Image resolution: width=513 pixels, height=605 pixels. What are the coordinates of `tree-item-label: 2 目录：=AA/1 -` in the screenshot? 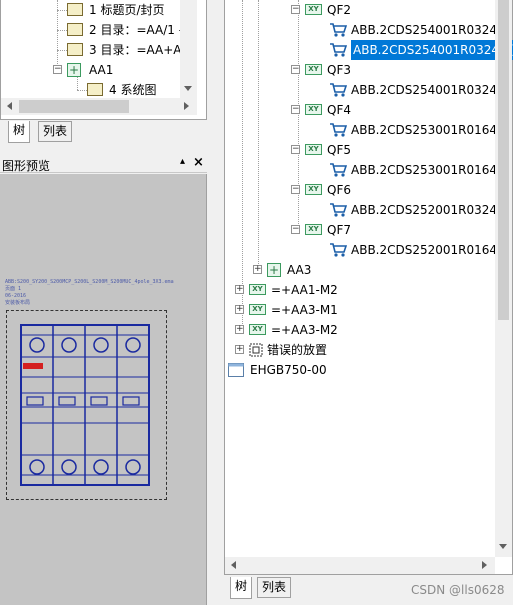 It's located at (136, 30).